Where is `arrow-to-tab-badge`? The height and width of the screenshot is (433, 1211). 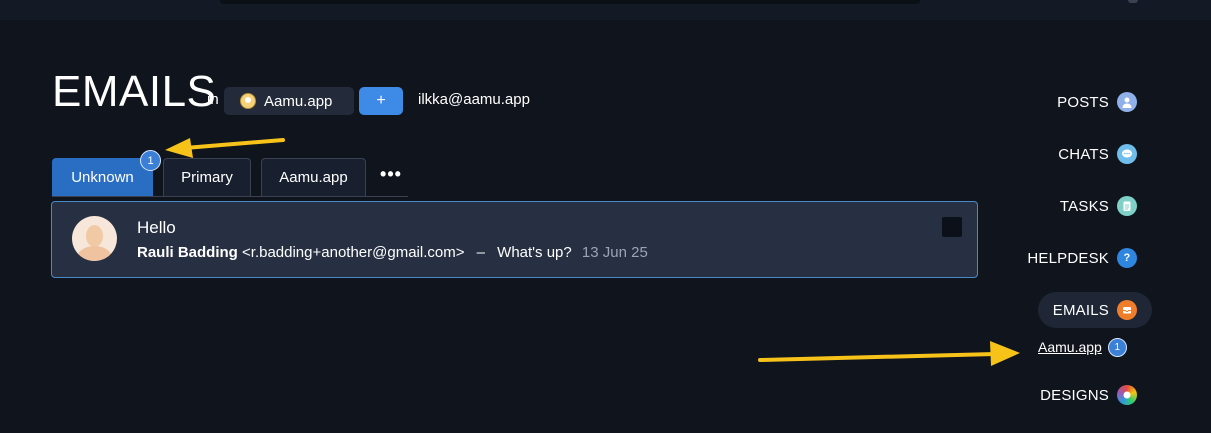
arrow-to-tab-badge is located at coordinates (225, 148).